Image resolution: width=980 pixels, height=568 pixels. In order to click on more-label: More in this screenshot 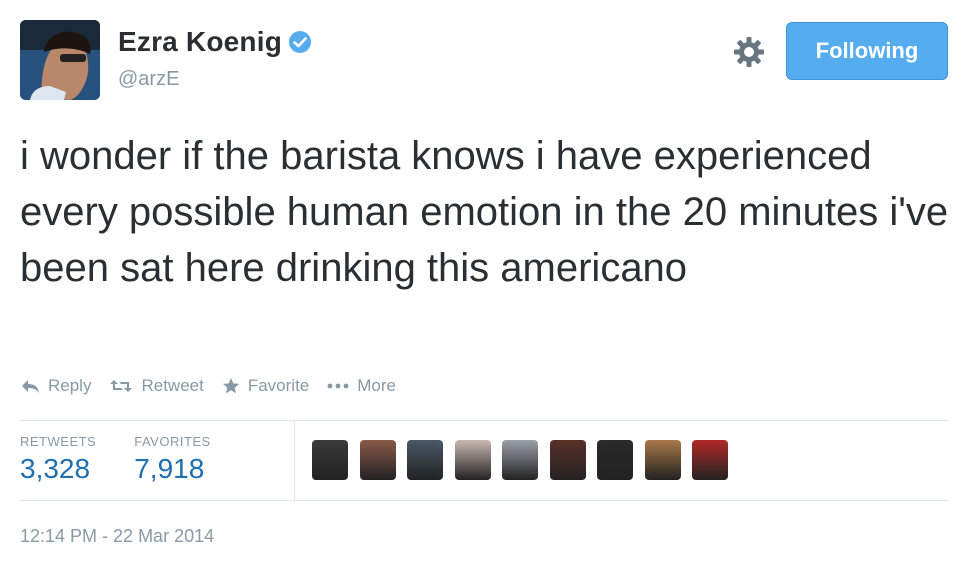, I will do `click(376, 385)`.